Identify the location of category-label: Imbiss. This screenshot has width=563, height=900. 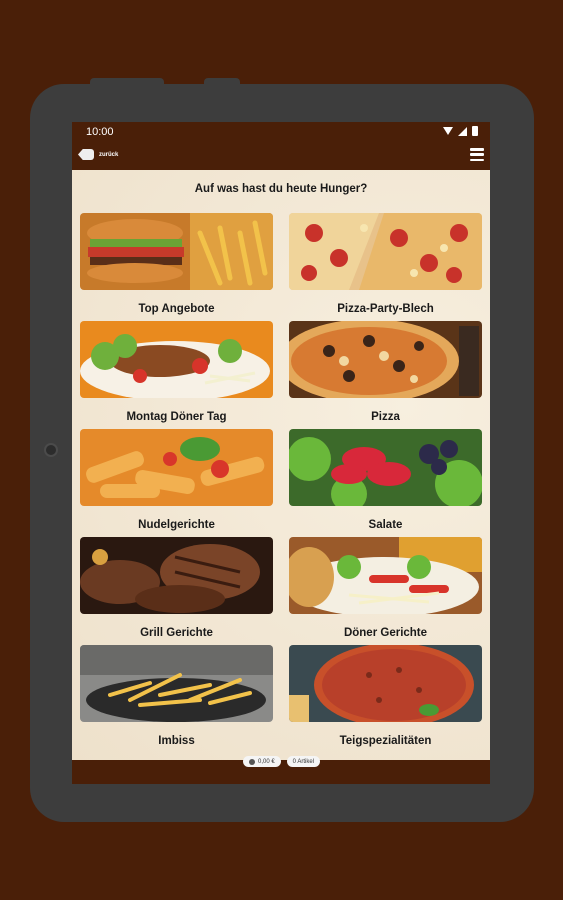
(176, 741).